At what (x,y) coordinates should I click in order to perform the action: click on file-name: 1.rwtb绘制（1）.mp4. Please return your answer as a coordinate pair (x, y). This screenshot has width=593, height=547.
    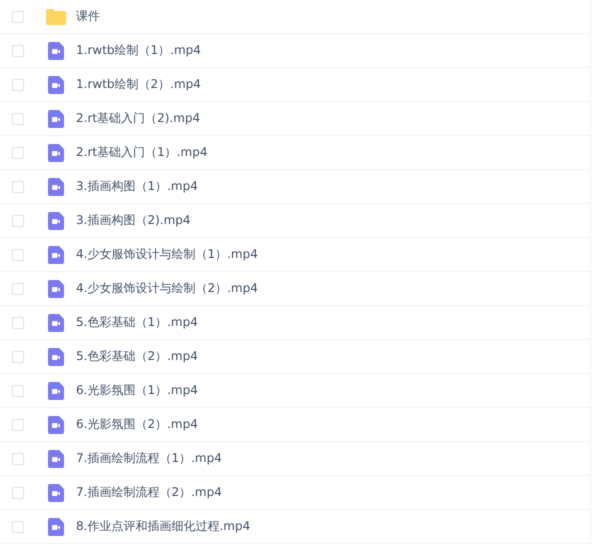
    Looking at the image, I should click on (138, 50).